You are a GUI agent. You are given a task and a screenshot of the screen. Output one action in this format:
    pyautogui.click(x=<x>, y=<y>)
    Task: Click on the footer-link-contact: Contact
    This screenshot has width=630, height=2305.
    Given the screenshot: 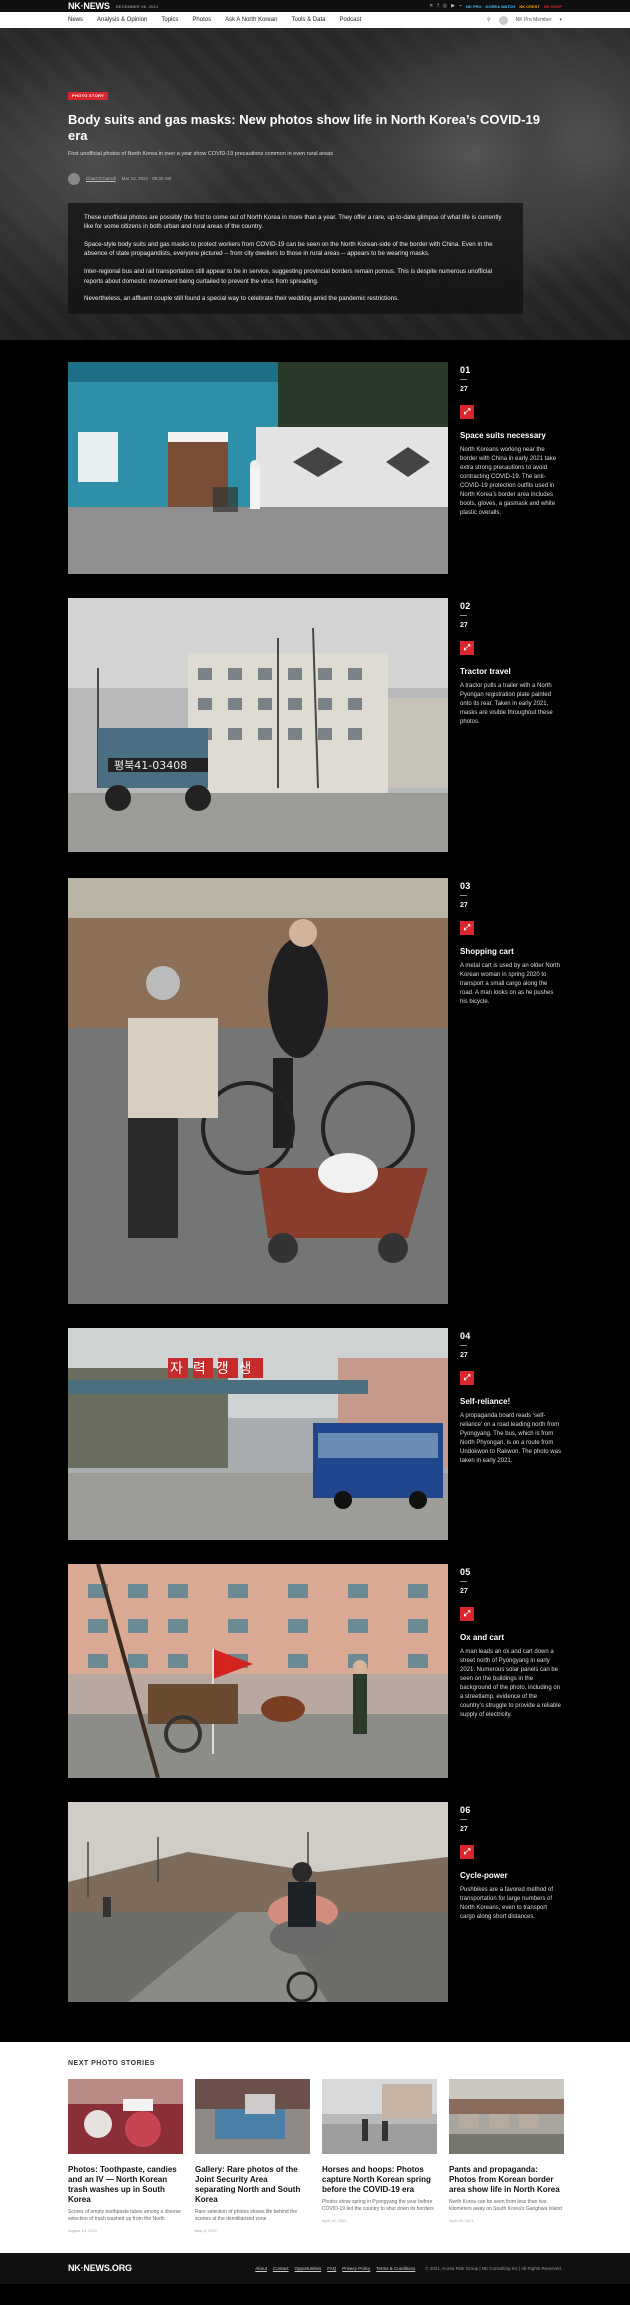 What is the action you would take?
    pyautogui.click(x=281, y=2268)
    